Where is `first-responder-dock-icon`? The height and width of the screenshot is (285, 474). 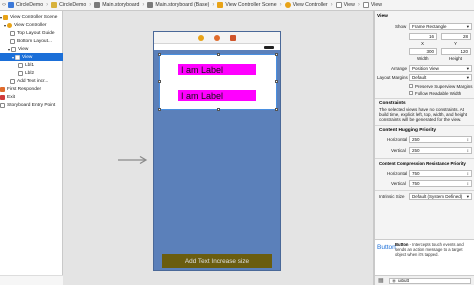
first-responder-dock-icon is located at coordinates (217, 37).